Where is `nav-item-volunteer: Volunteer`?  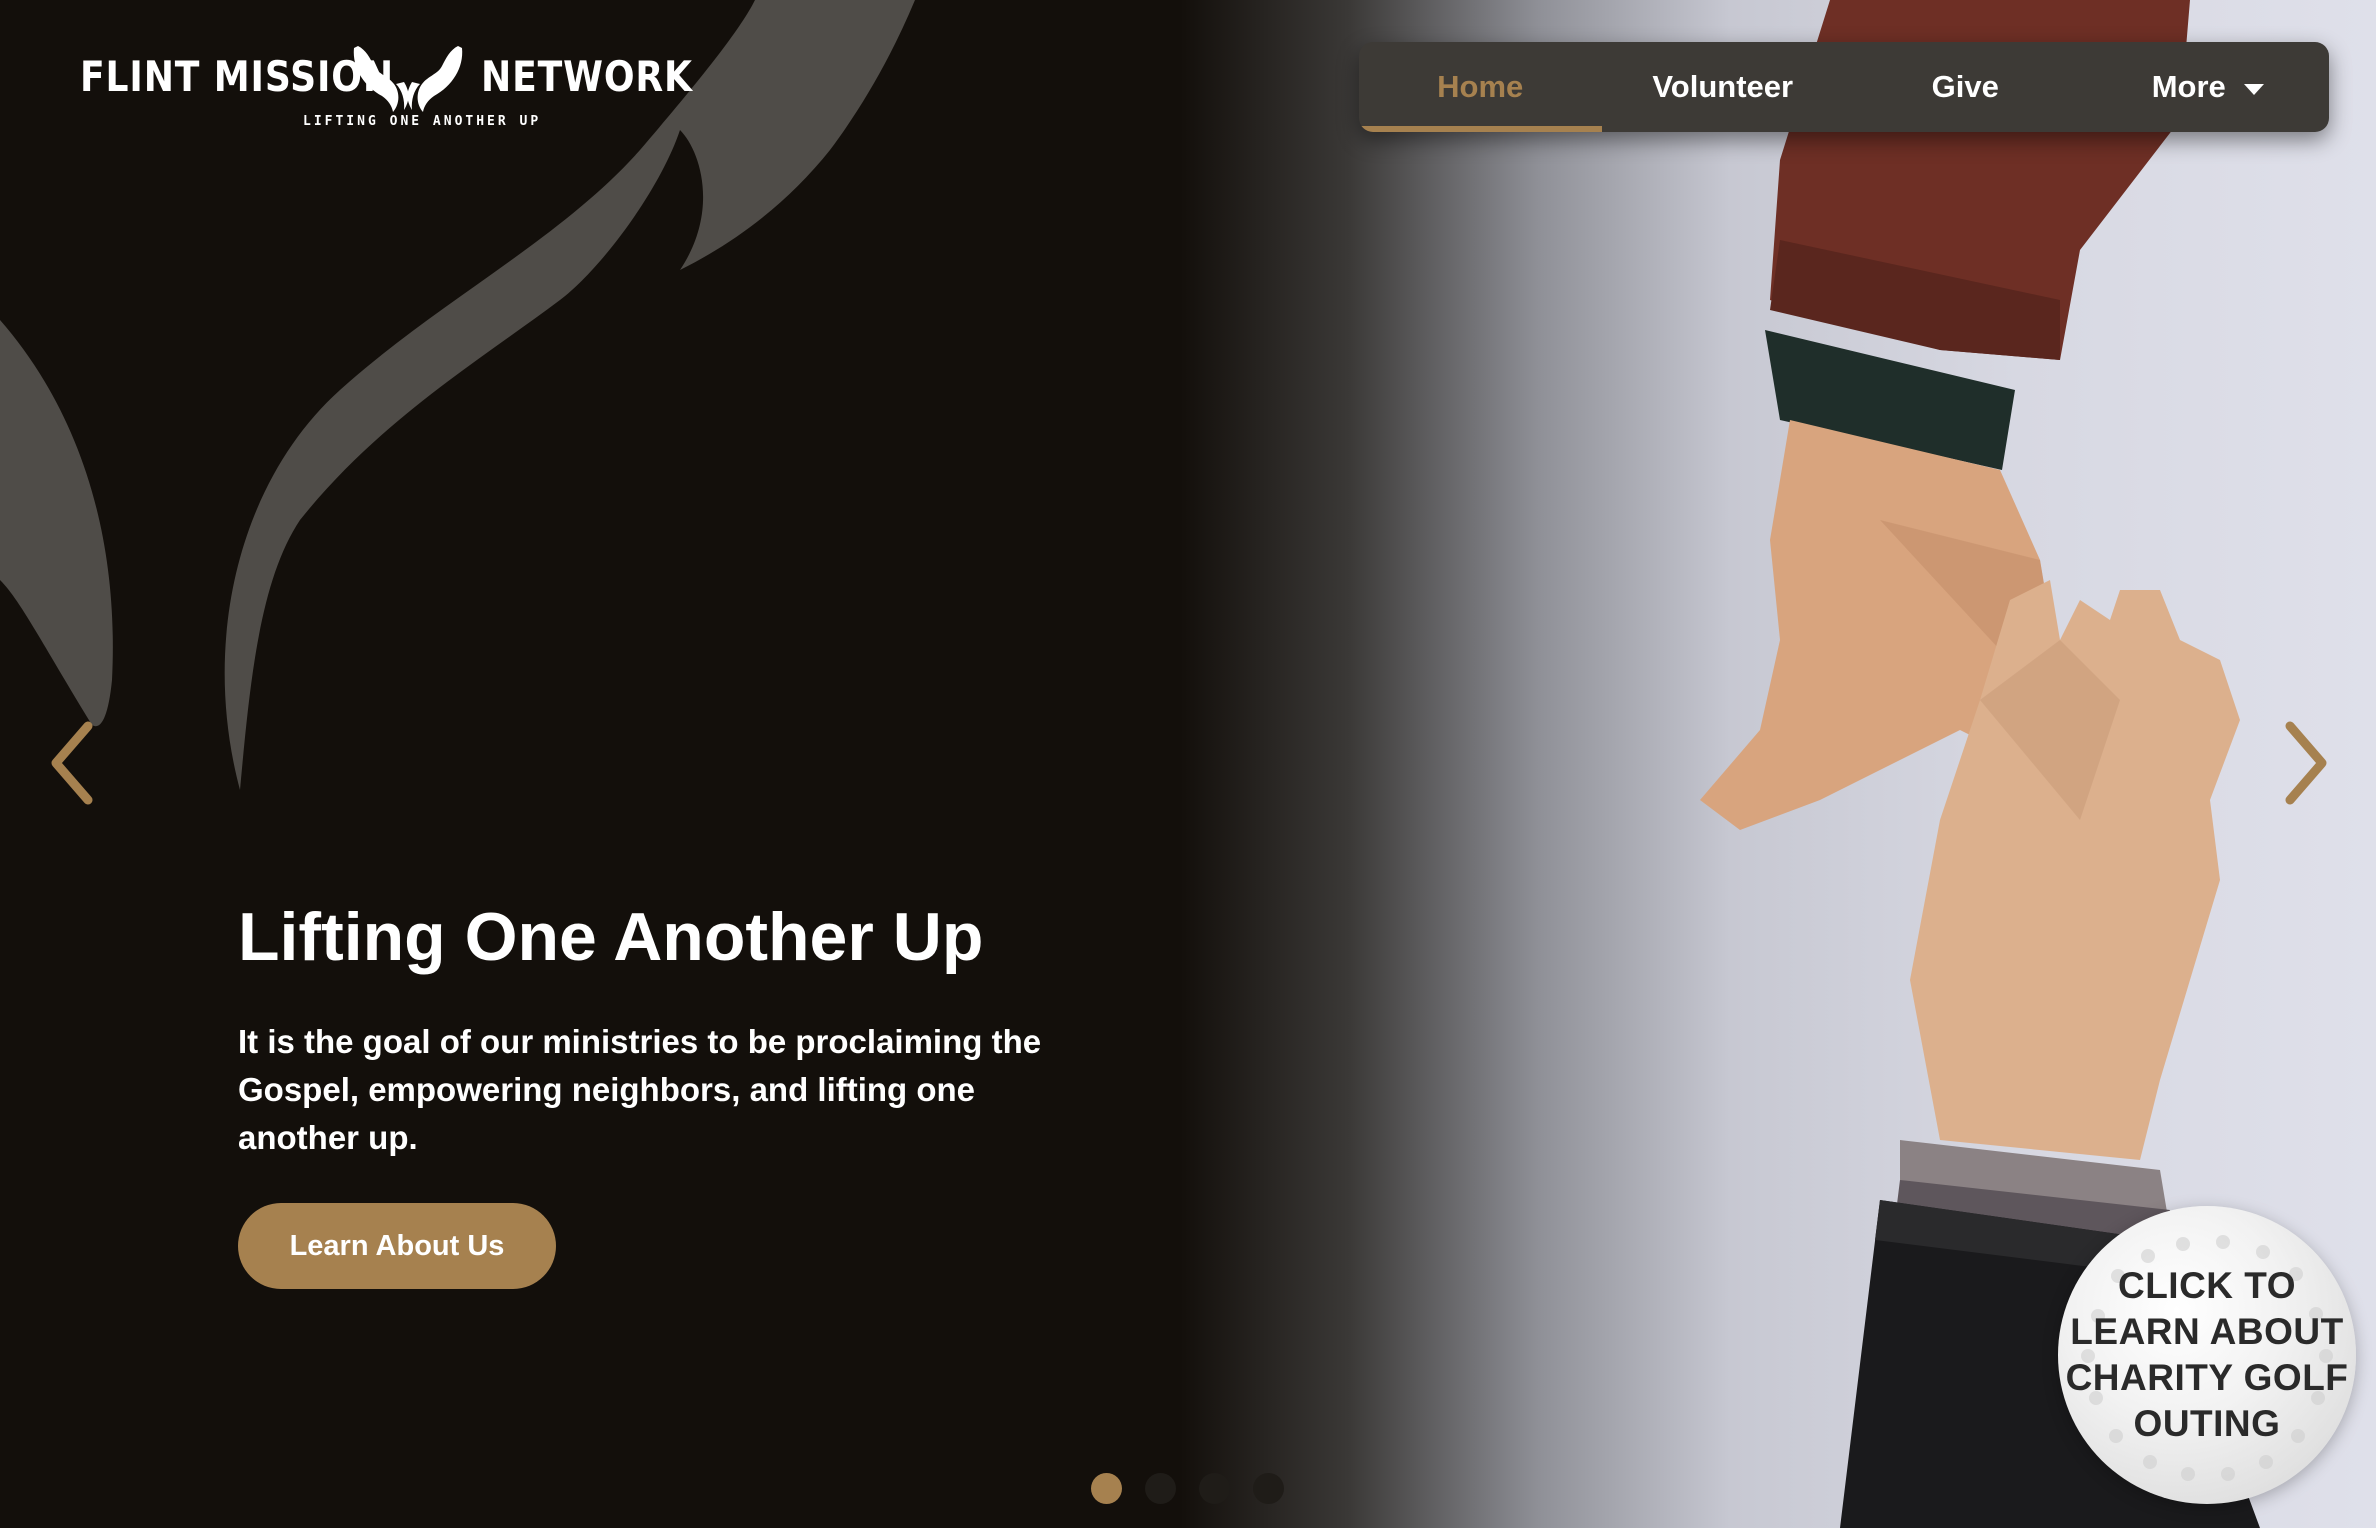
nav-item-volunteer: Volunteer is located at coordinates (1723, 87).